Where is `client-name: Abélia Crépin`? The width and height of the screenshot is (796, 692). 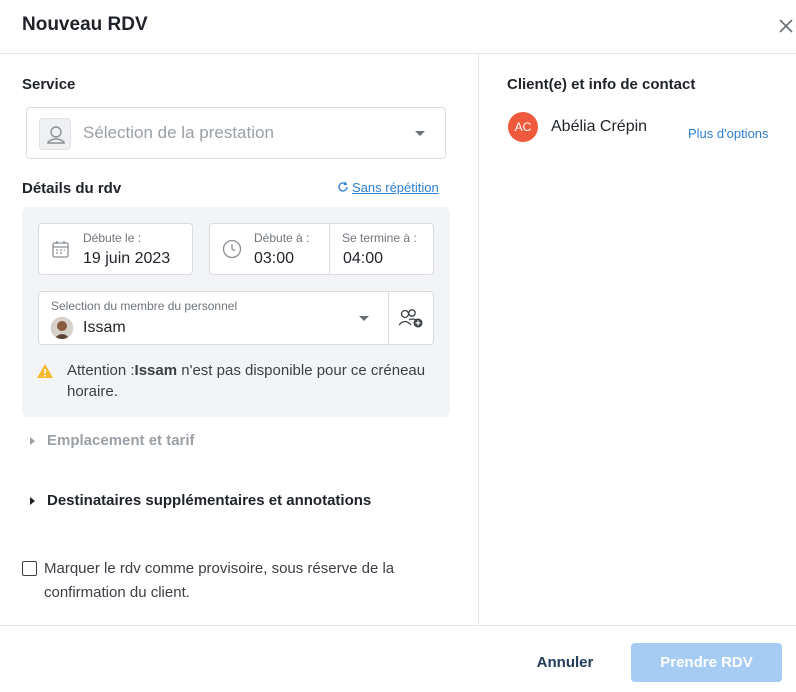 client-name: Abélia Crépin is located at coordinates (599, 126).